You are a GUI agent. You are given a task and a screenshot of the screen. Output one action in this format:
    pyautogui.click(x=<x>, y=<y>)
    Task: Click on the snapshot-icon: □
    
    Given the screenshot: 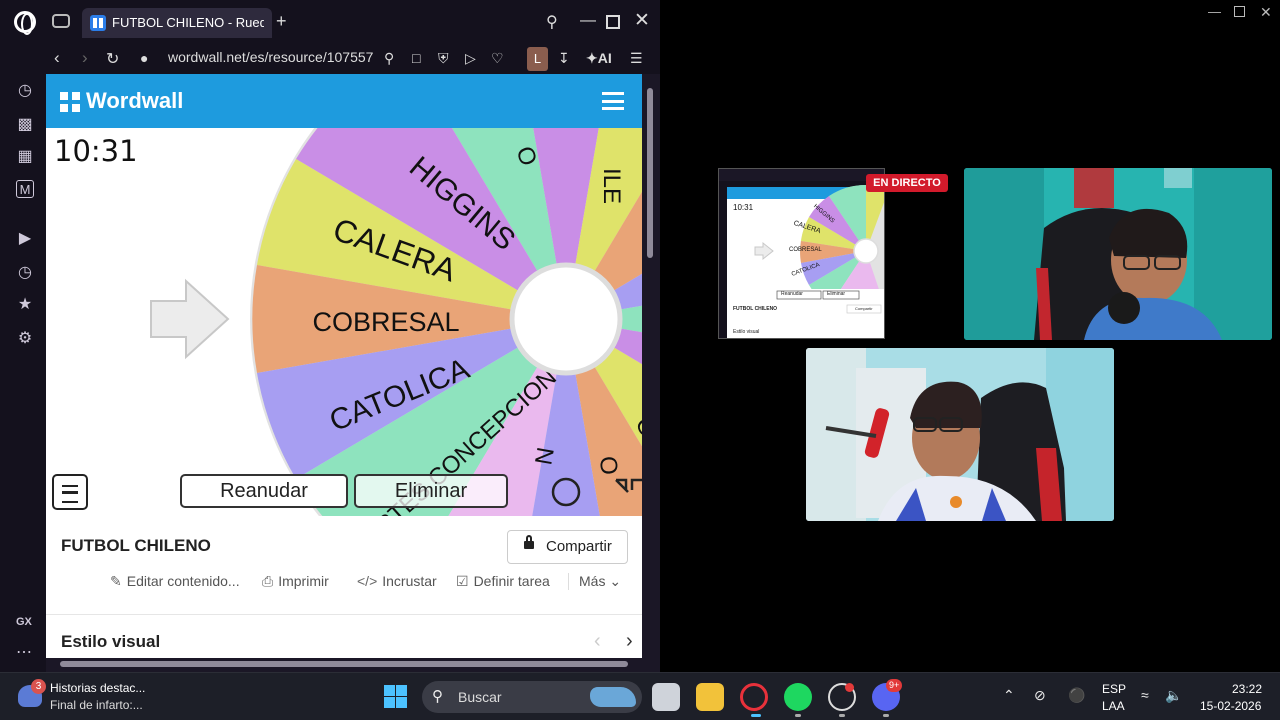 What is the action you would take?
    pyautogui.click(x=416, y=58)
    